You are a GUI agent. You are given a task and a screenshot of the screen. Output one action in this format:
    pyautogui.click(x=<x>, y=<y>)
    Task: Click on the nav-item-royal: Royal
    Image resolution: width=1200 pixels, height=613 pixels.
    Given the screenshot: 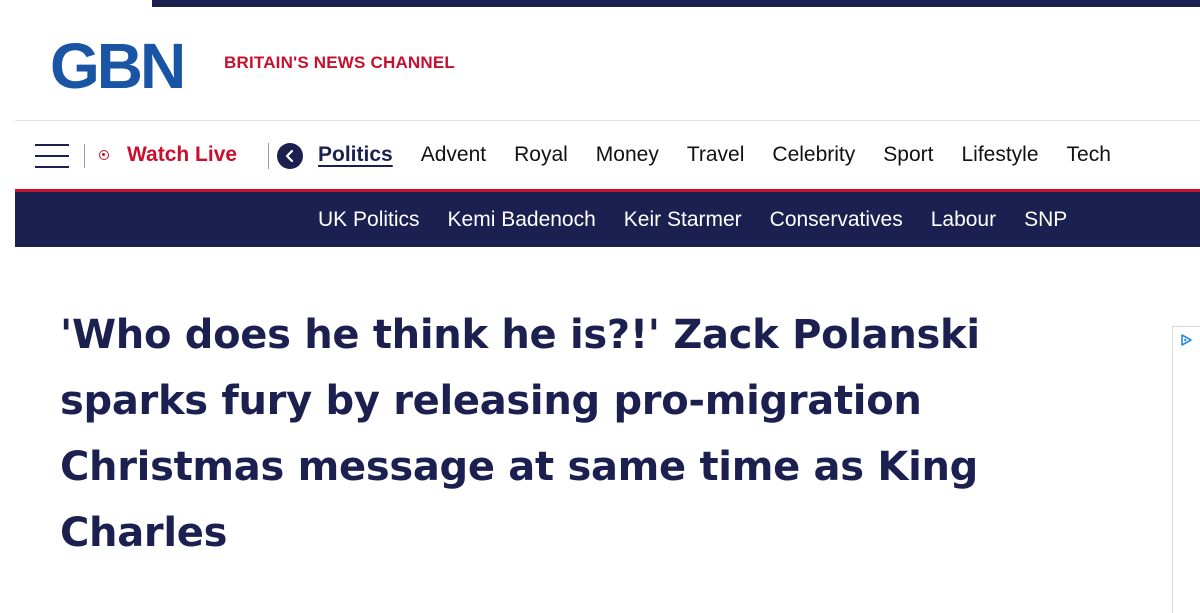 What is the action you would take?
    pyautogui.click(x=541, y=155)
    